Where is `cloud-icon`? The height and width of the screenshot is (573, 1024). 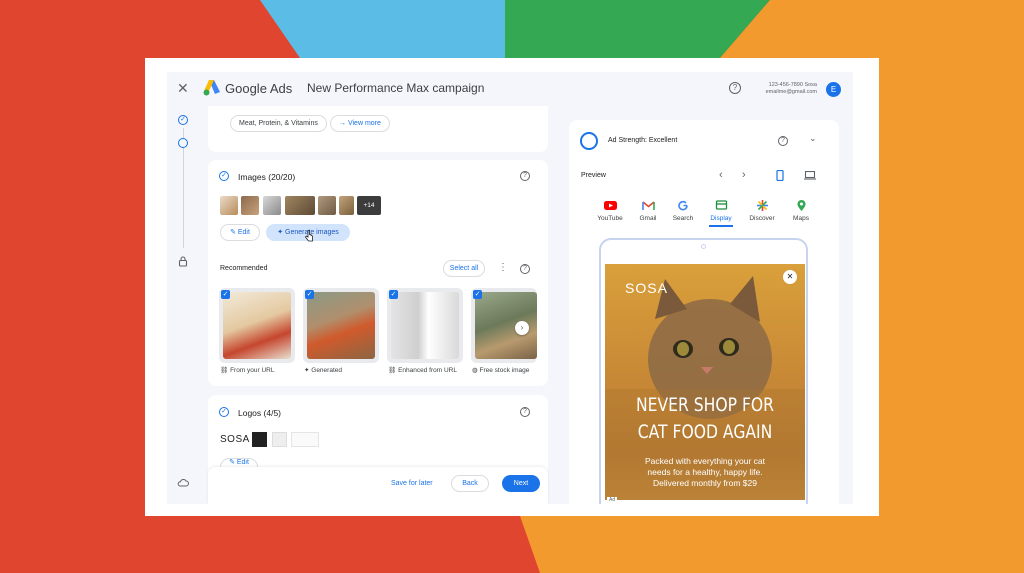
cloud-icon is located at coordinates (183, 483).